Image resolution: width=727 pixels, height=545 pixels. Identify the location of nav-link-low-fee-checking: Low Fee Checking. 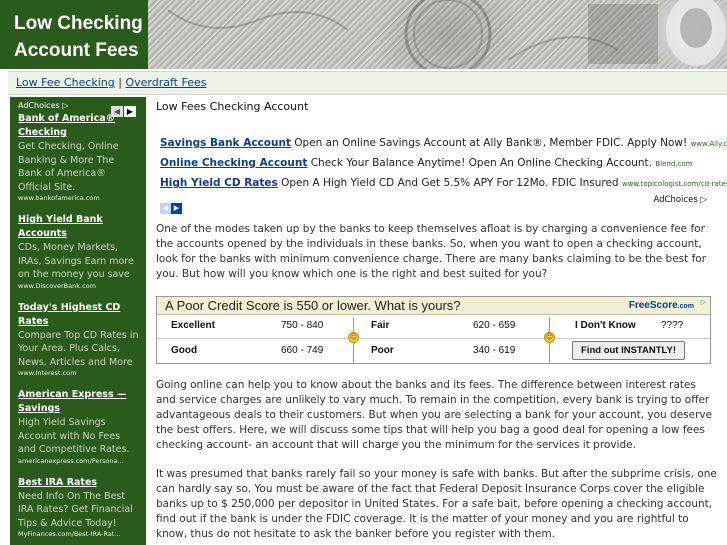
(65, 82).